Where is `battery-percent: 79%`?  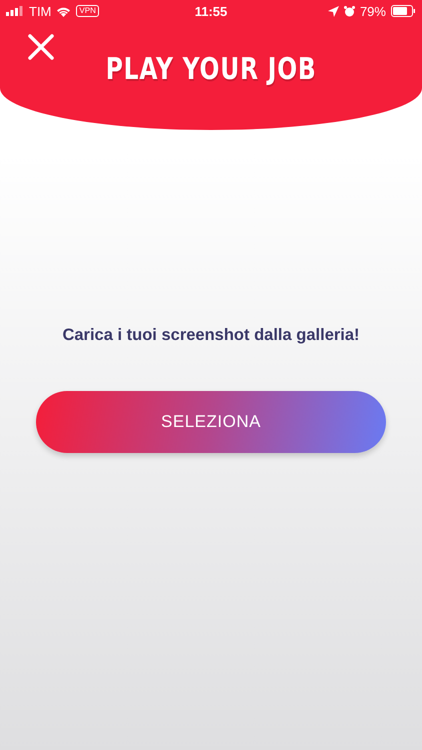 battery-percent: 79% is located at coordinates (373, 11).